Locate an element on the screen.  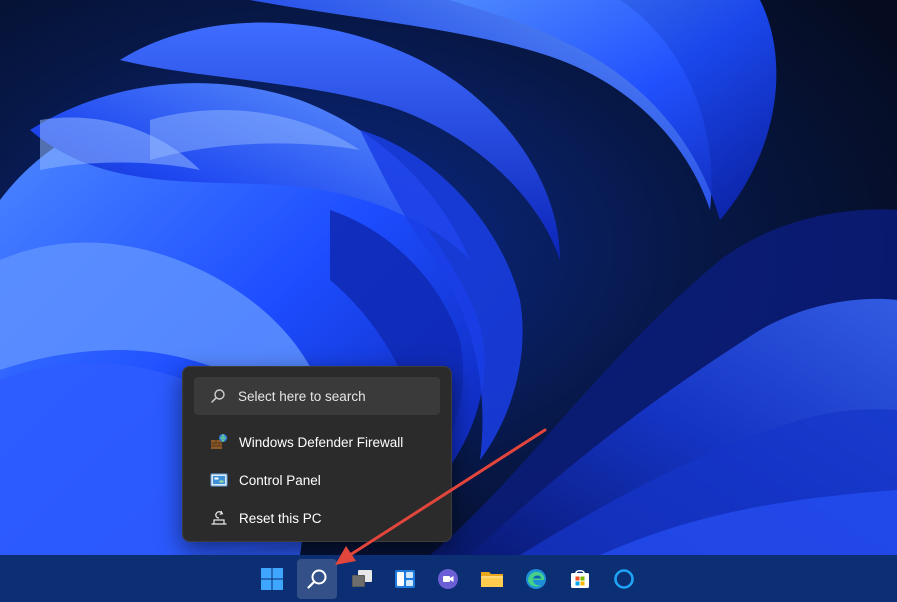
edge-button is located at coordinates (536, 579).